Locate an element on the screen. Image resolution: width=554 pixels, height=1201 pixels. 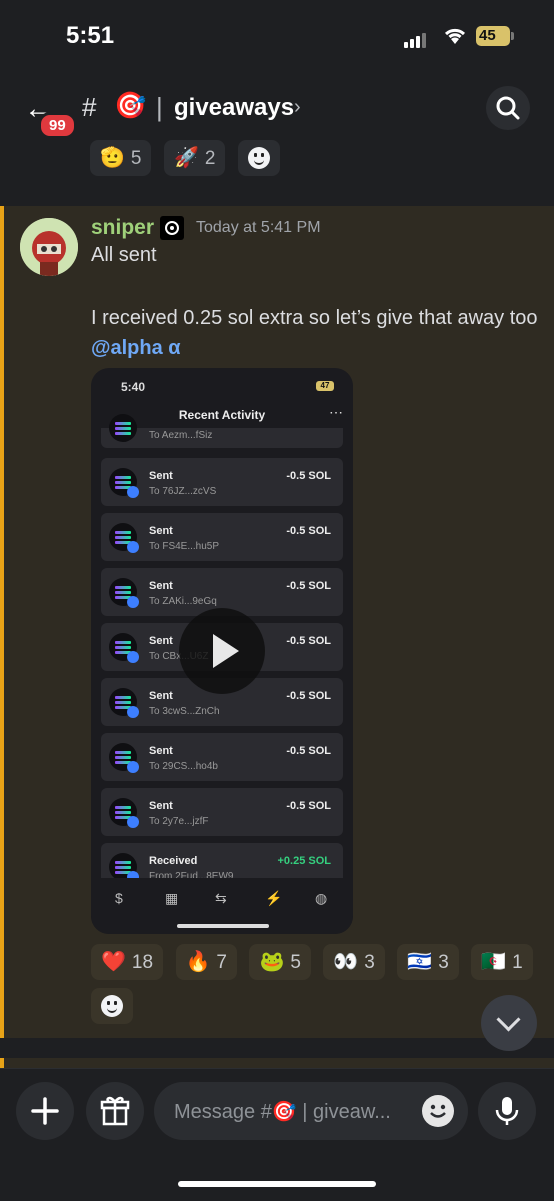
reaction-fire: 🔥 7 is located at coordinates (206, 962).